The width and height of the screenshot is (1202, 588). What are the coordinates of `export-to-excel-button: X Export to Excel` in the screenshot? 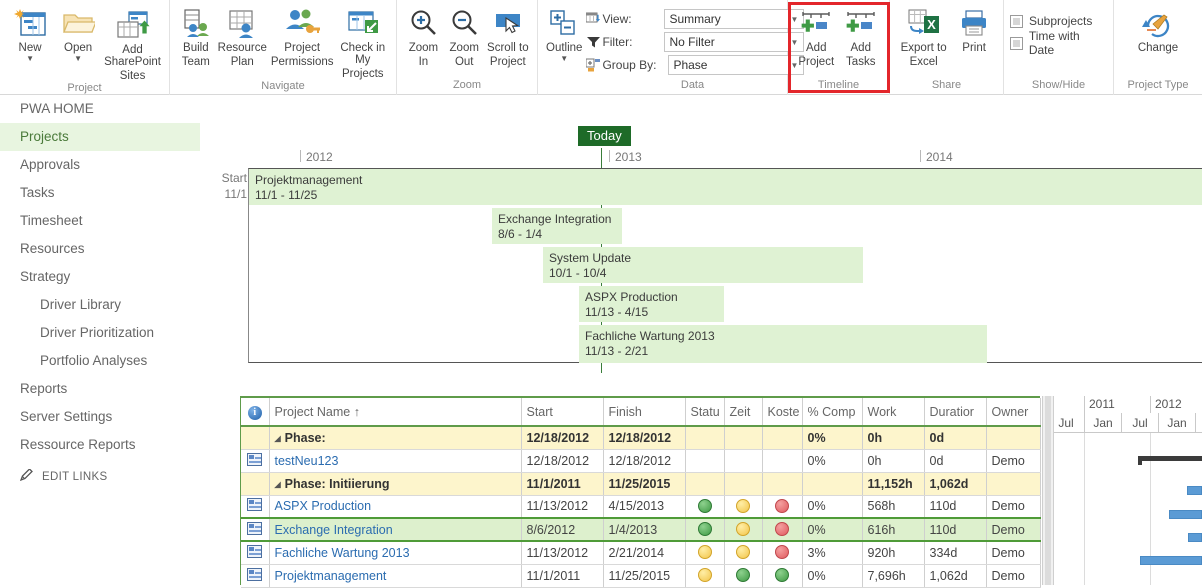 It's located at (923, 36).